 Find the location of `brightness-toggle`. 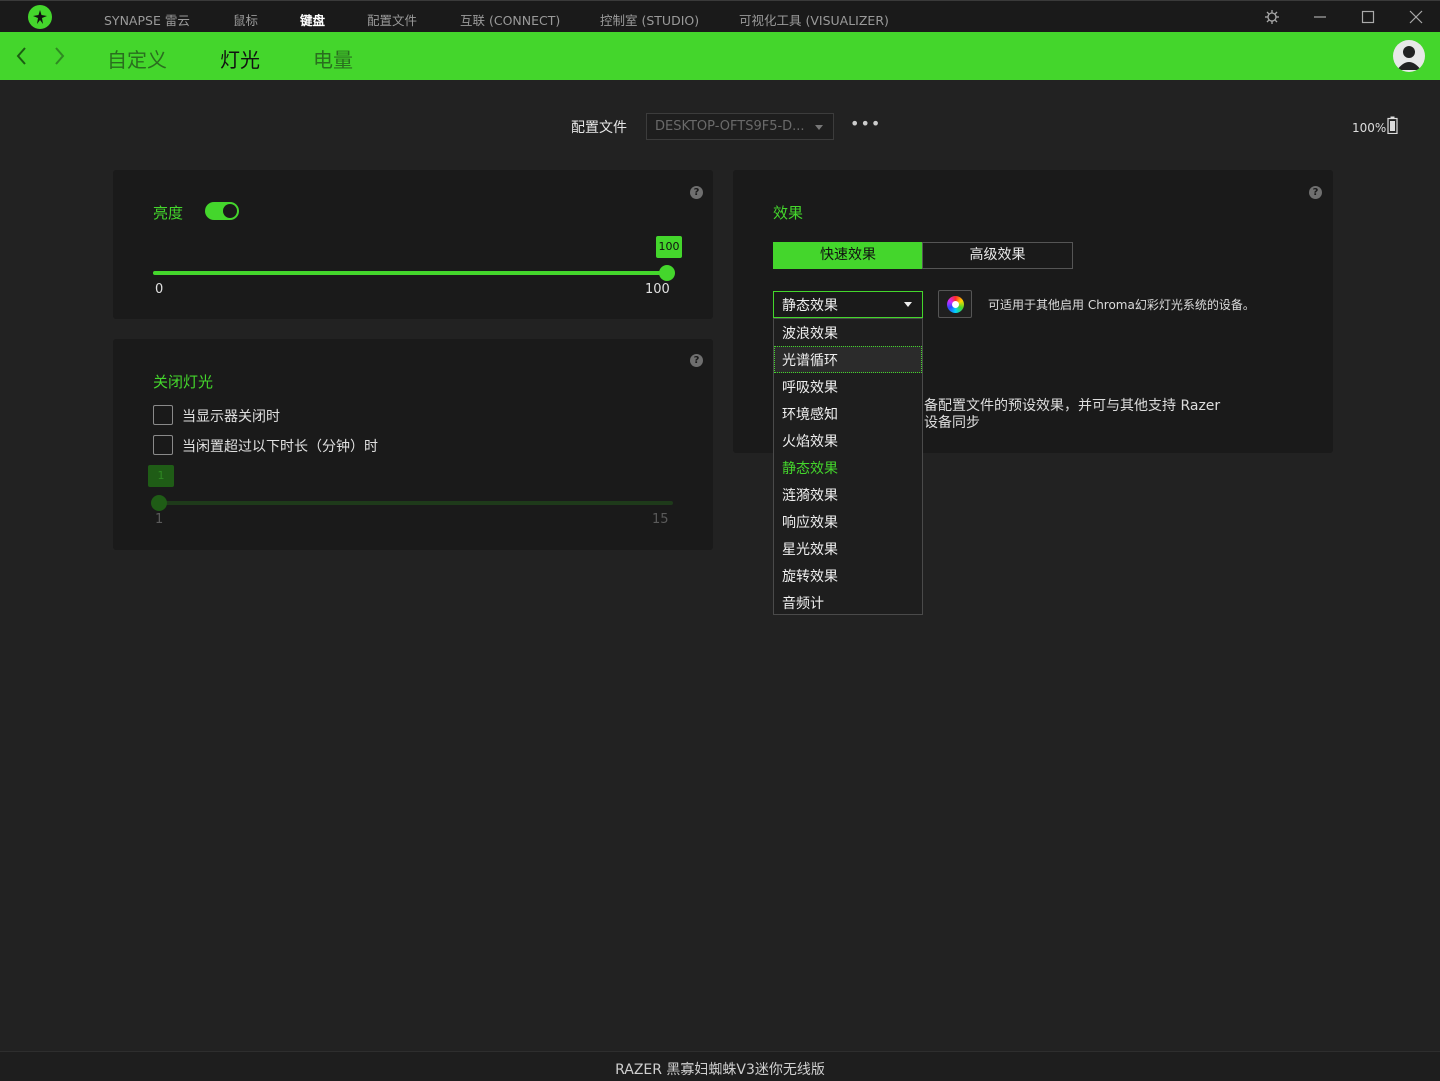

brightness-toggle is located at coordinates (222, 211).